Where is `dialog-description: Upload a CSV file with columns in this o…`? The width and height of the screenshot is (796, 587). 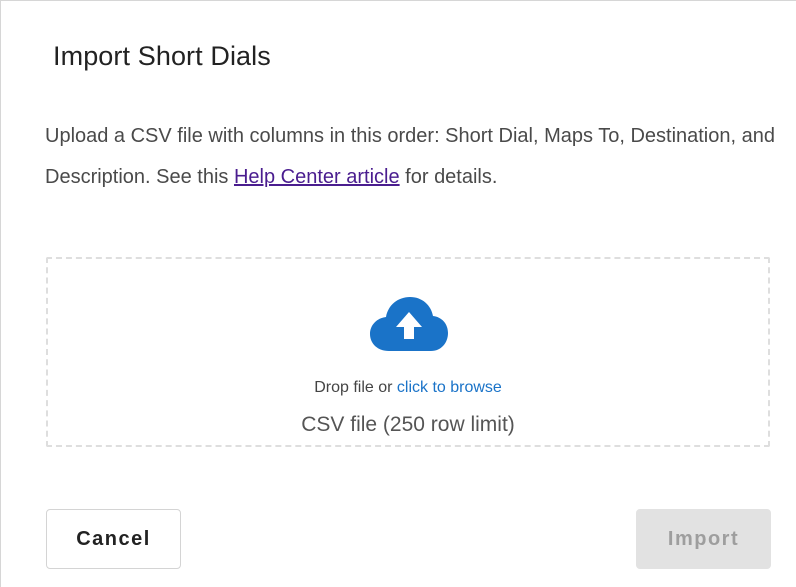 dialog-description: Upload a CSV file with columns in this o… is located at coordinates (410, 157).